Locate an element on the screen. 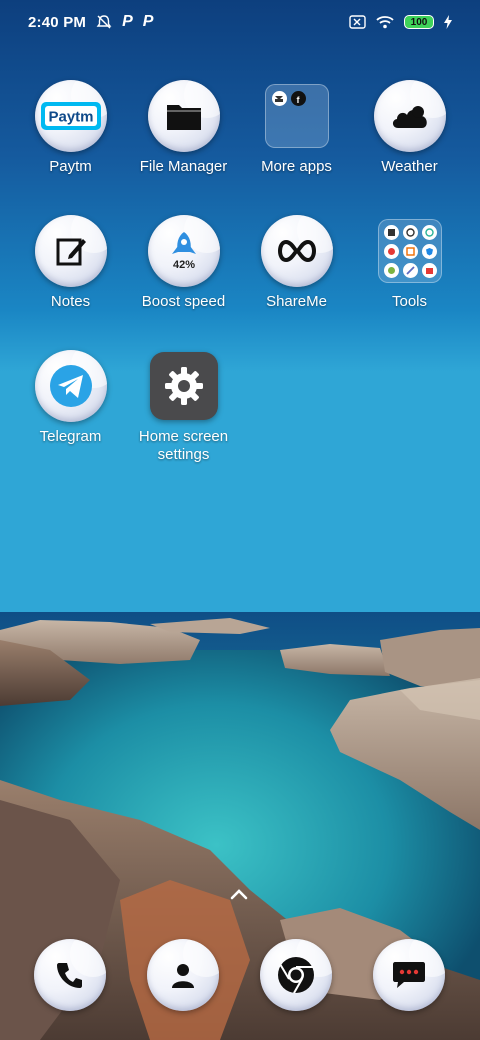 This screenshot has width=480, height=1040. folder-more-apps: f More apps is located at coordinates (296, 128).